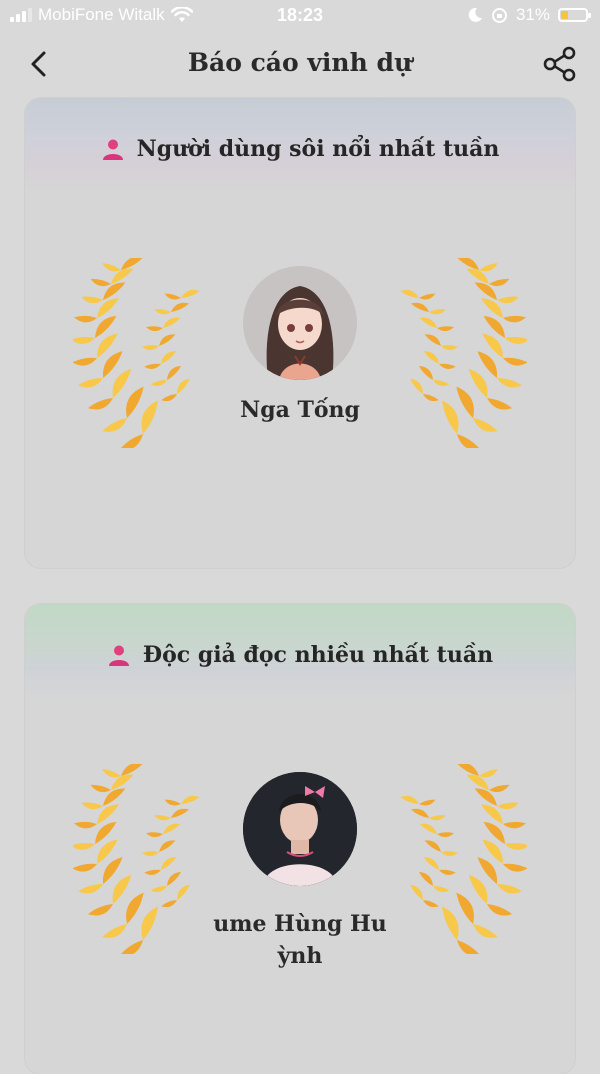 The width and height of the screenshot is (600, 1074). Describe the element at coordinates (318, 655) in the screenshot. I see `card-title-text: Độc giả đọc nhiều nhất tuần` at that location.